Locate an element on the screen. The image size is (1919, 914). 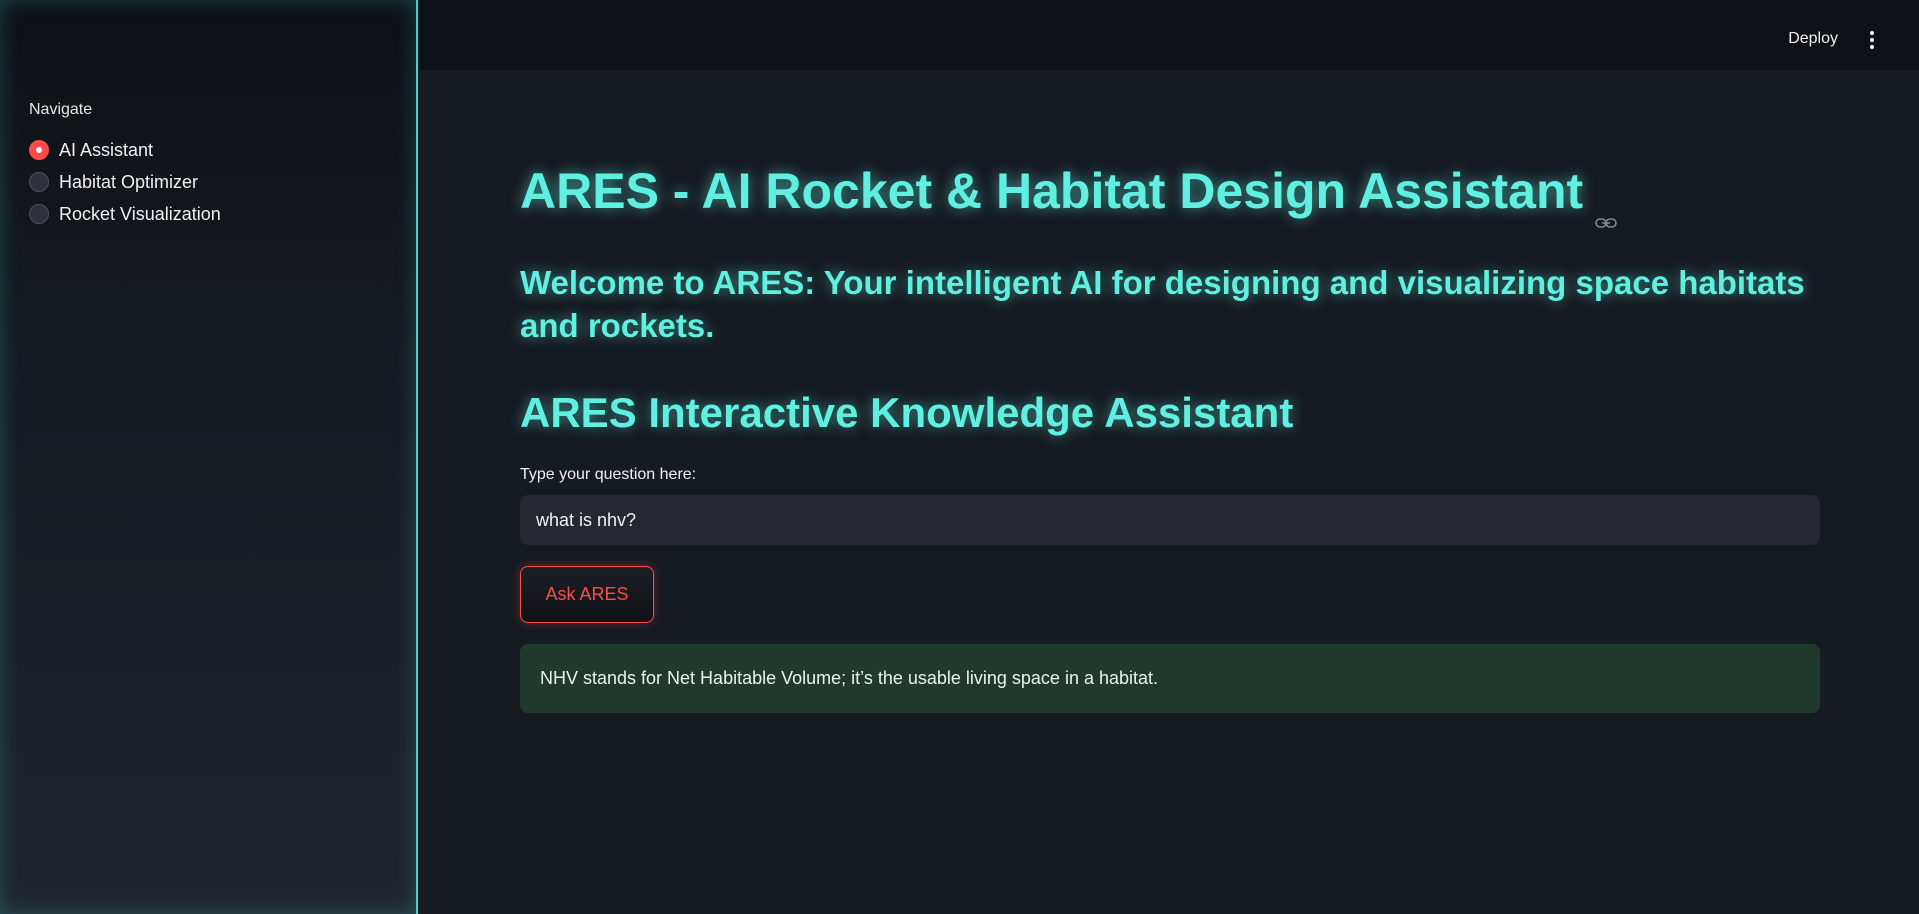
question-input-label: Type your question here: is located at coordinates (608, 474).